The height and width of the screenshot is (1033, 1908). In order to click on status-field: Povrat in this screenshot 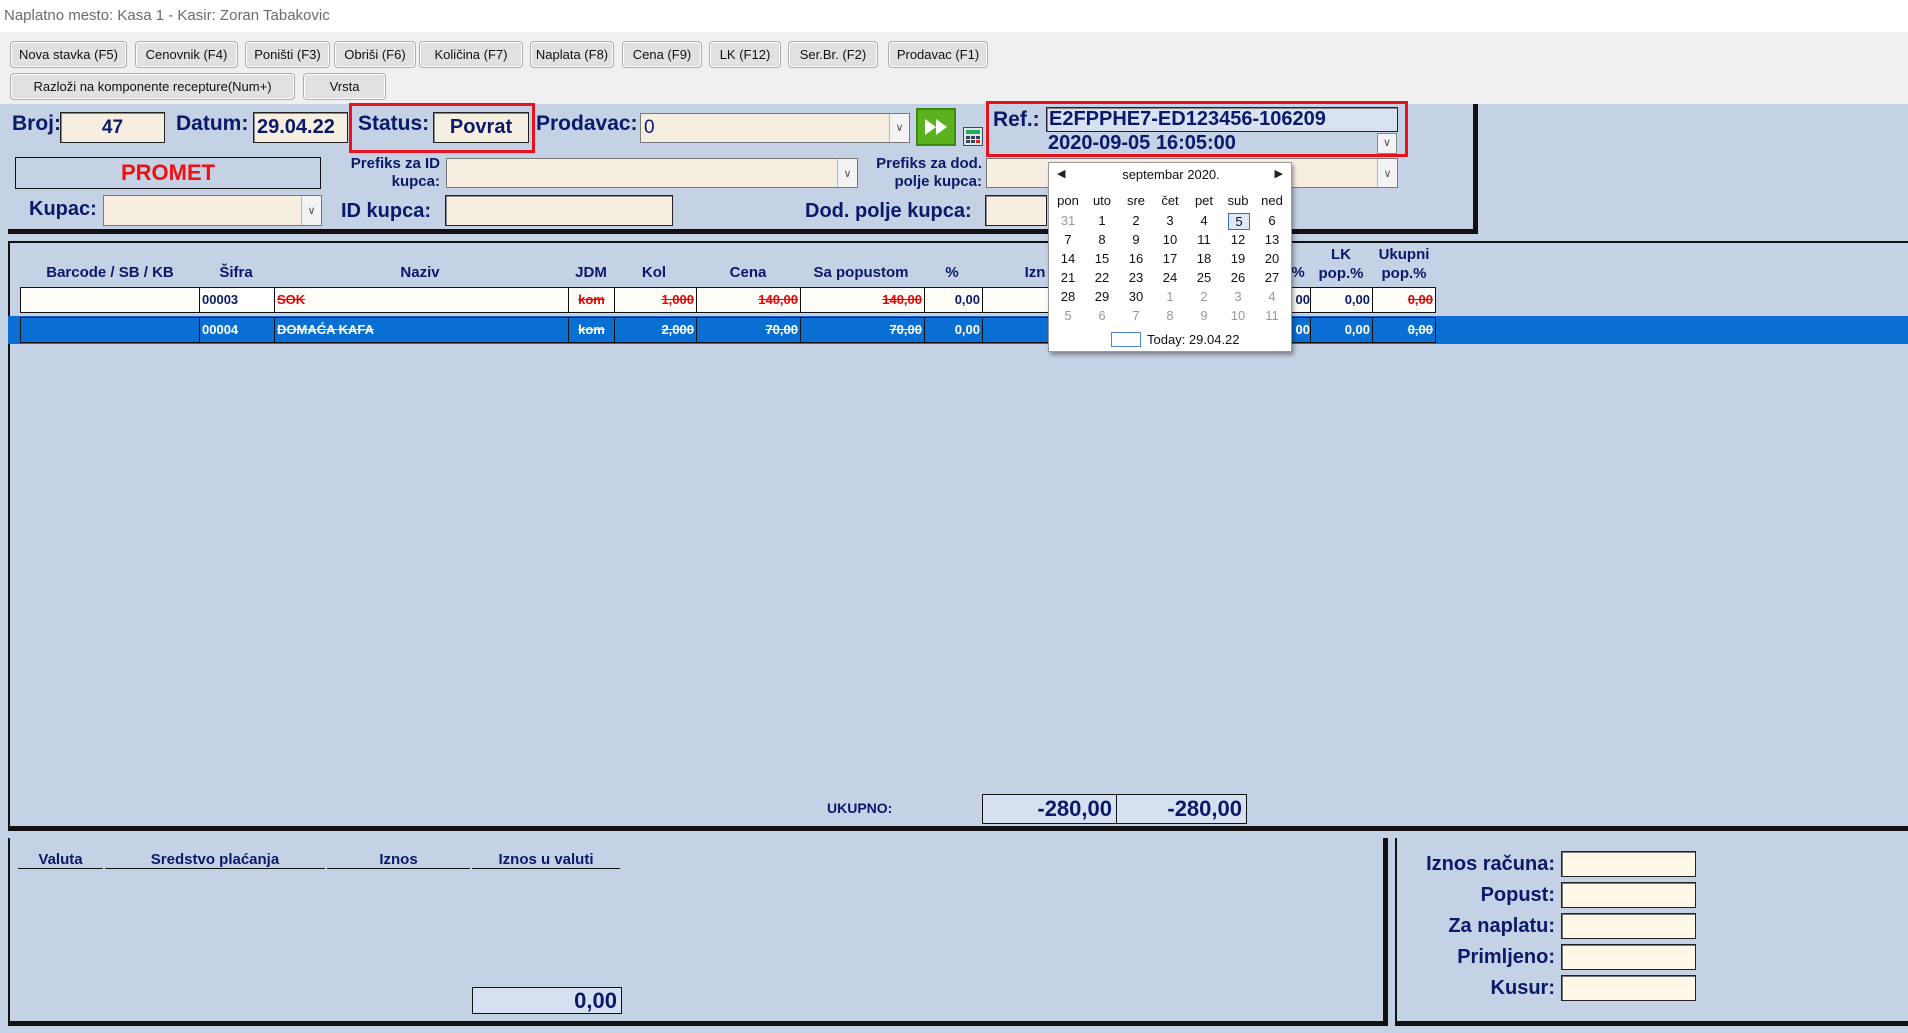, I will do `click(481, 127)`.